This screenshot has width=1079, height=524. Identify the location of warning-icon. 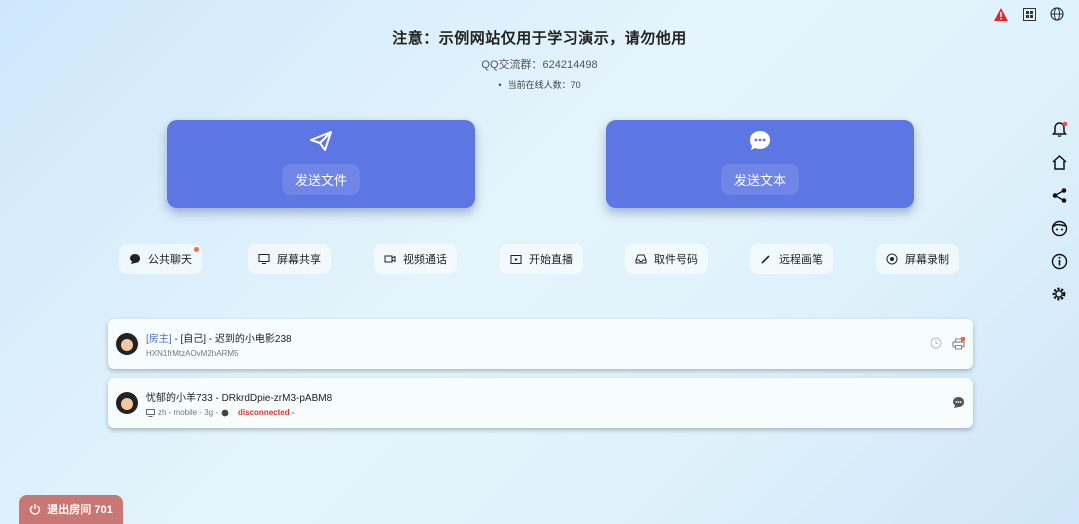
(1001, 14).